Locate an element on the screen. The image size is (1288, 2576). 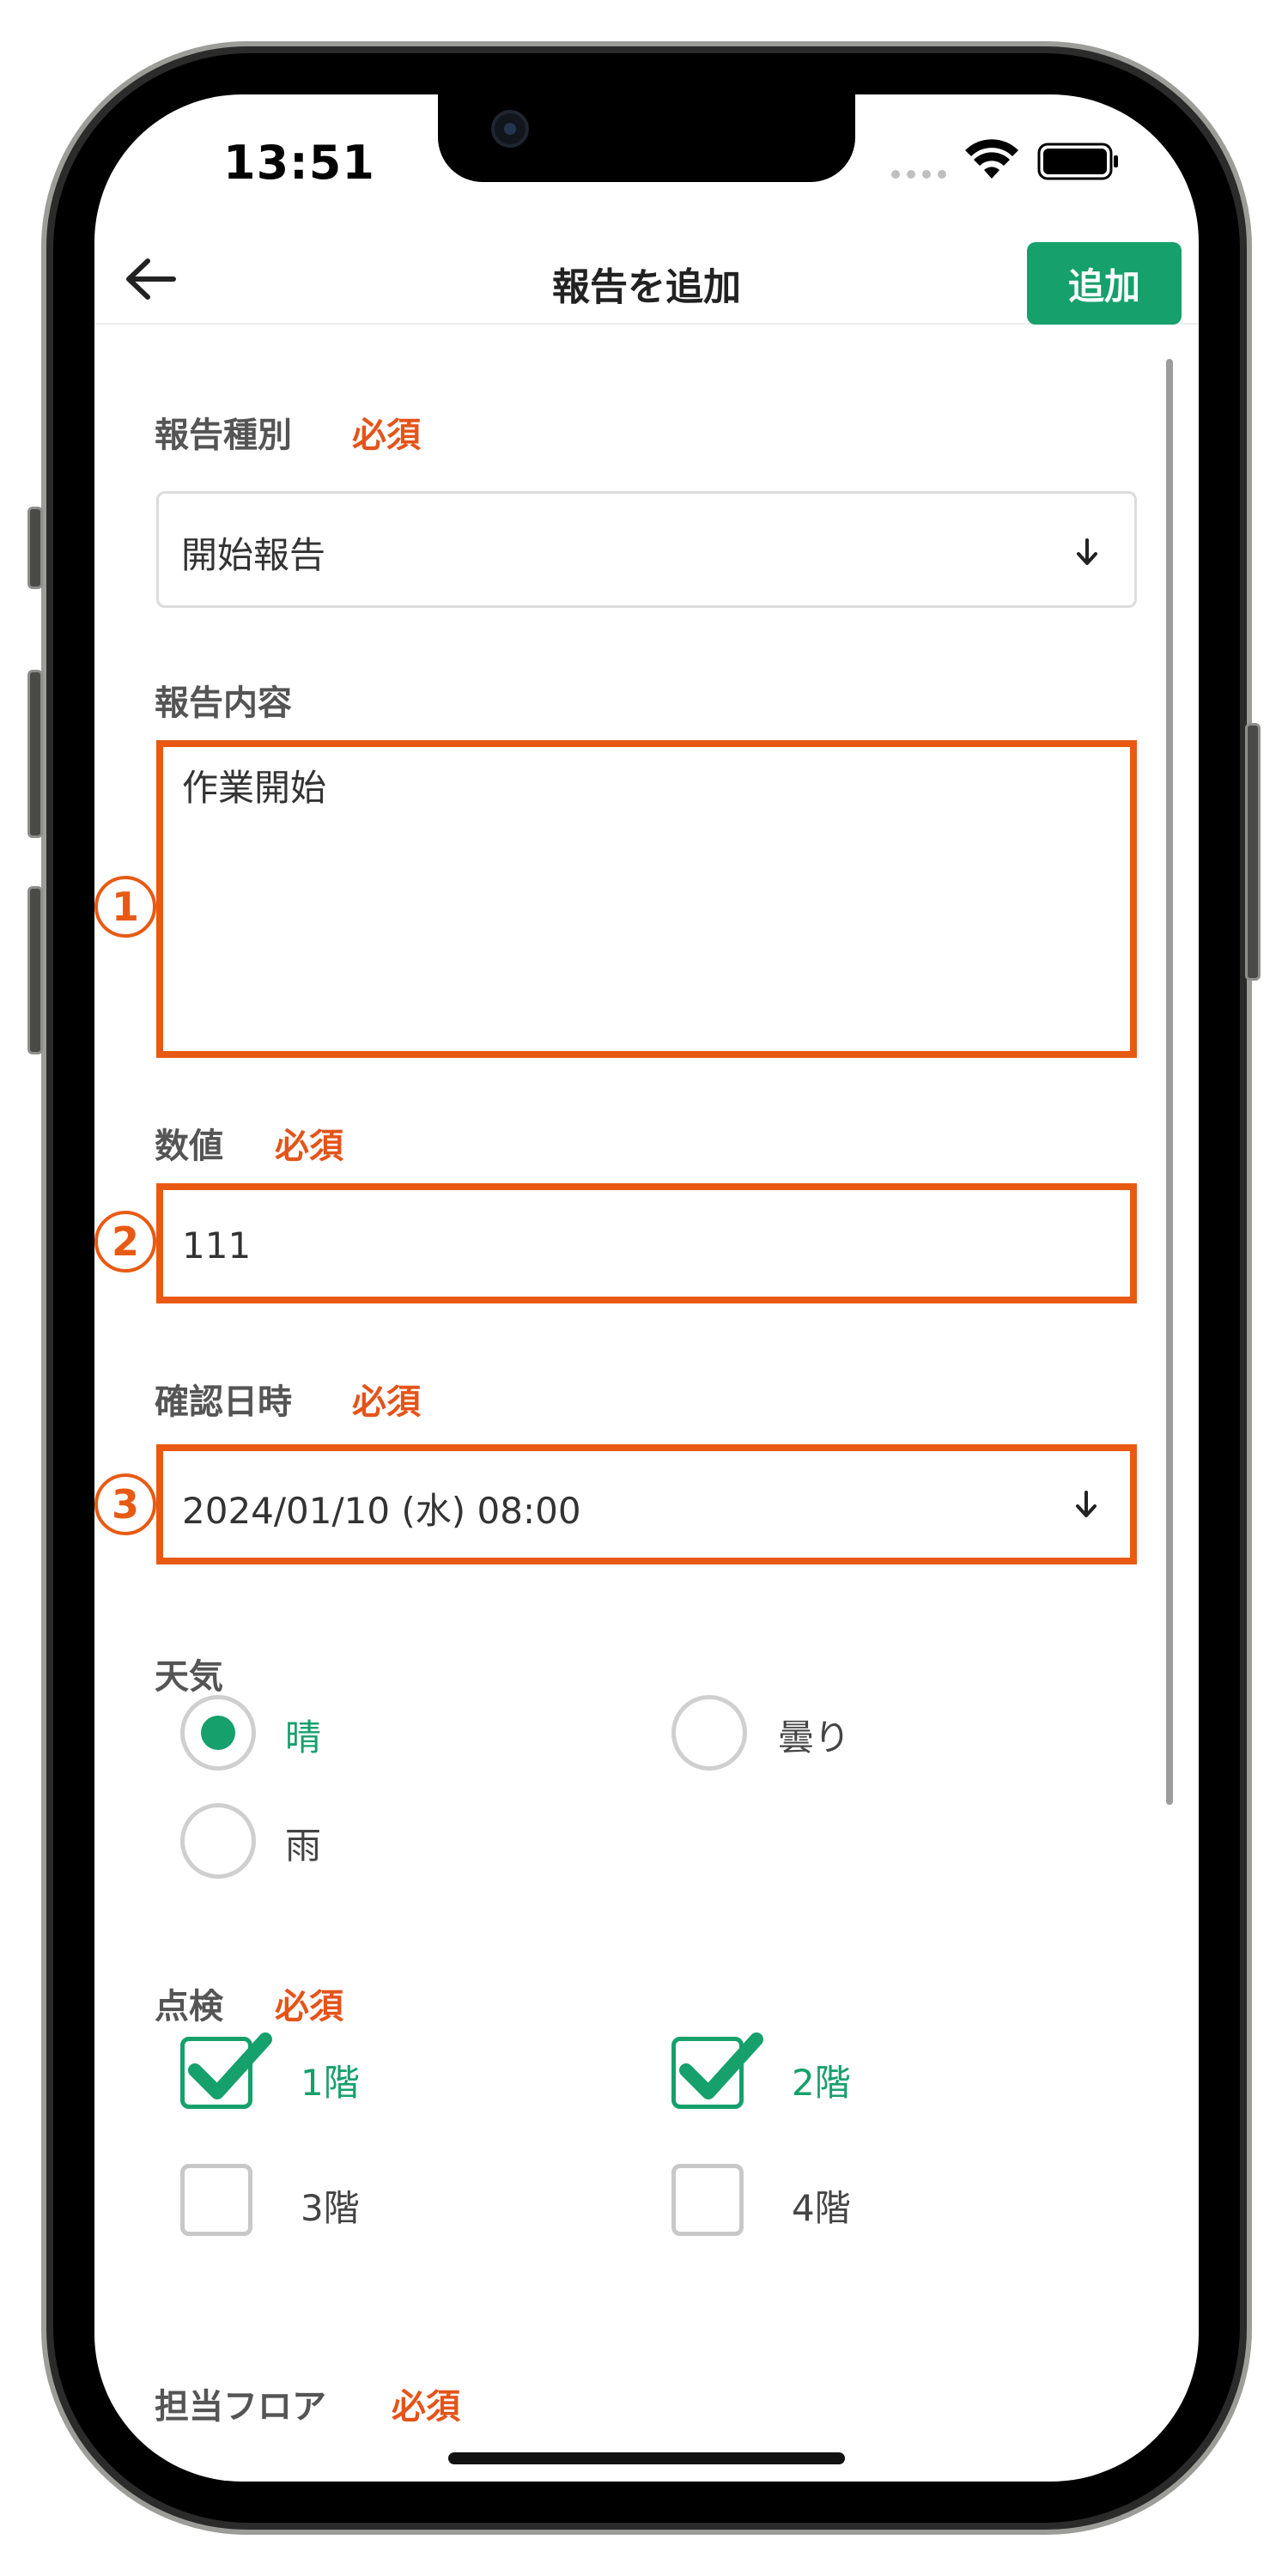
status-time: 13:51 is located at coordinates (299, 163).